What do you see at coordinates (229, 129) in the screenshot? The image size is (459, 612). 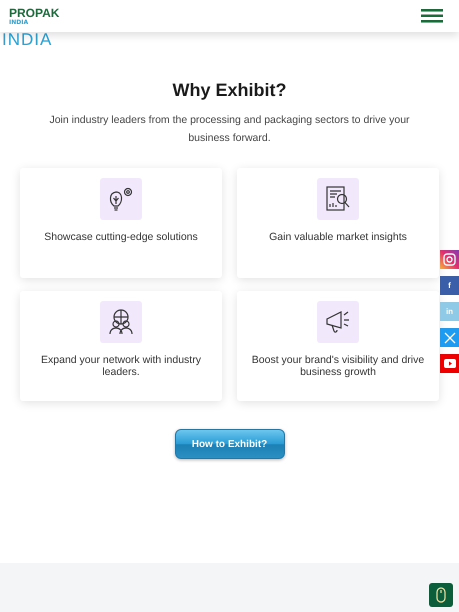 I see `section-subtitle: Join industry leaders from the processing and packaging sectors to drive your business forward.` at bounding box center [229, 129].